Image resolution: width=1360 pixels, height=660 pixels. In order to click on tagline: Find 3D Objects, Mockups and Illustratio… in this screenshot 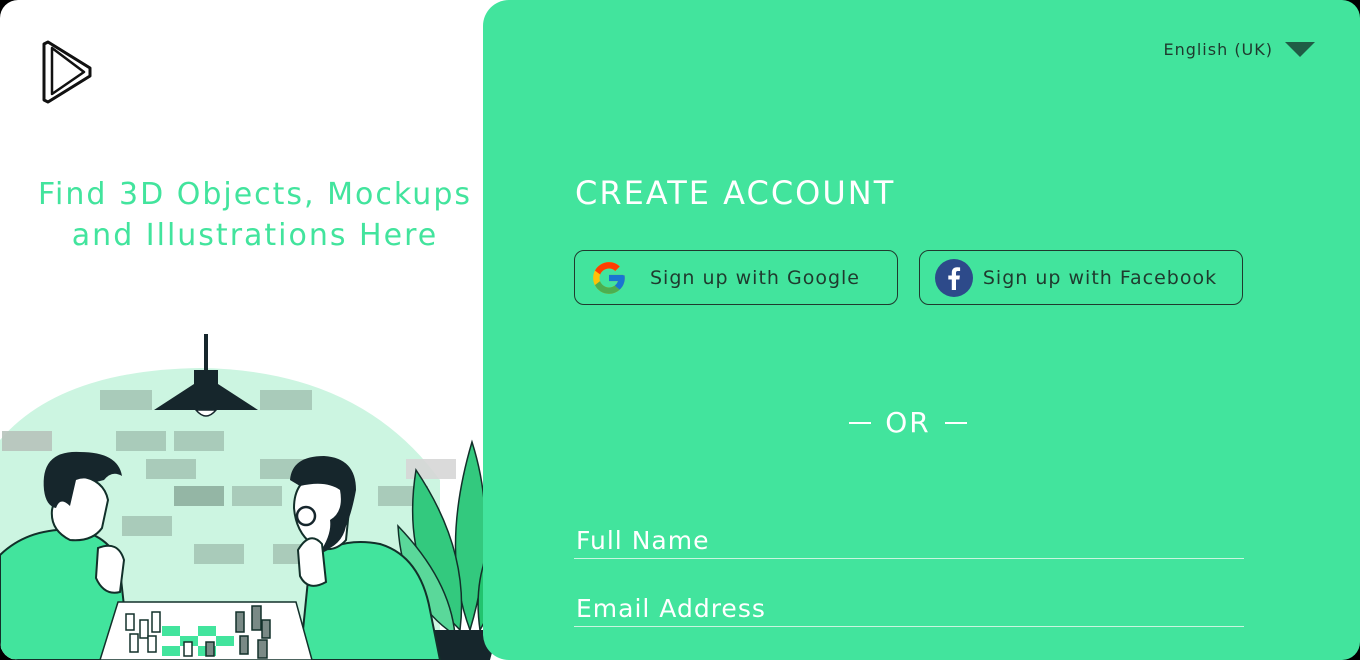, I will do `click(255, 215)`.